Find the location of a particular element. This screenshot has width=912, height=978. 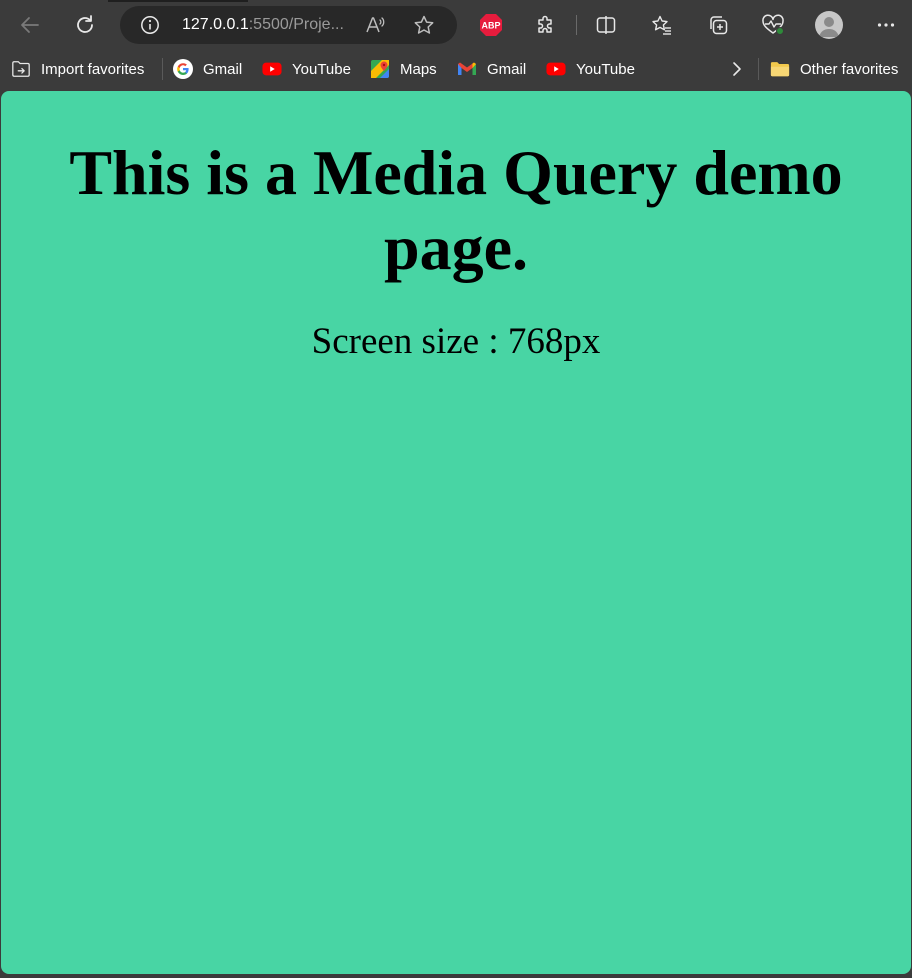

refresh-button is located at coordinates (85, 25).